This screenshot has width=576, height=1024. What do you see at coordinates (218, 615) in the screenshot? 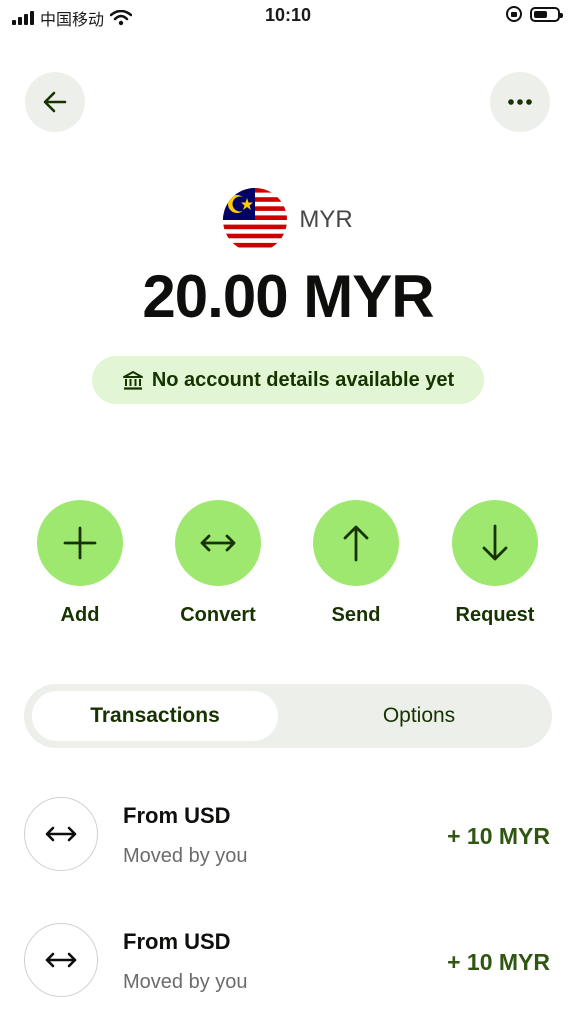
I see `convert-label: Convert` at bounding box center [218, 615].